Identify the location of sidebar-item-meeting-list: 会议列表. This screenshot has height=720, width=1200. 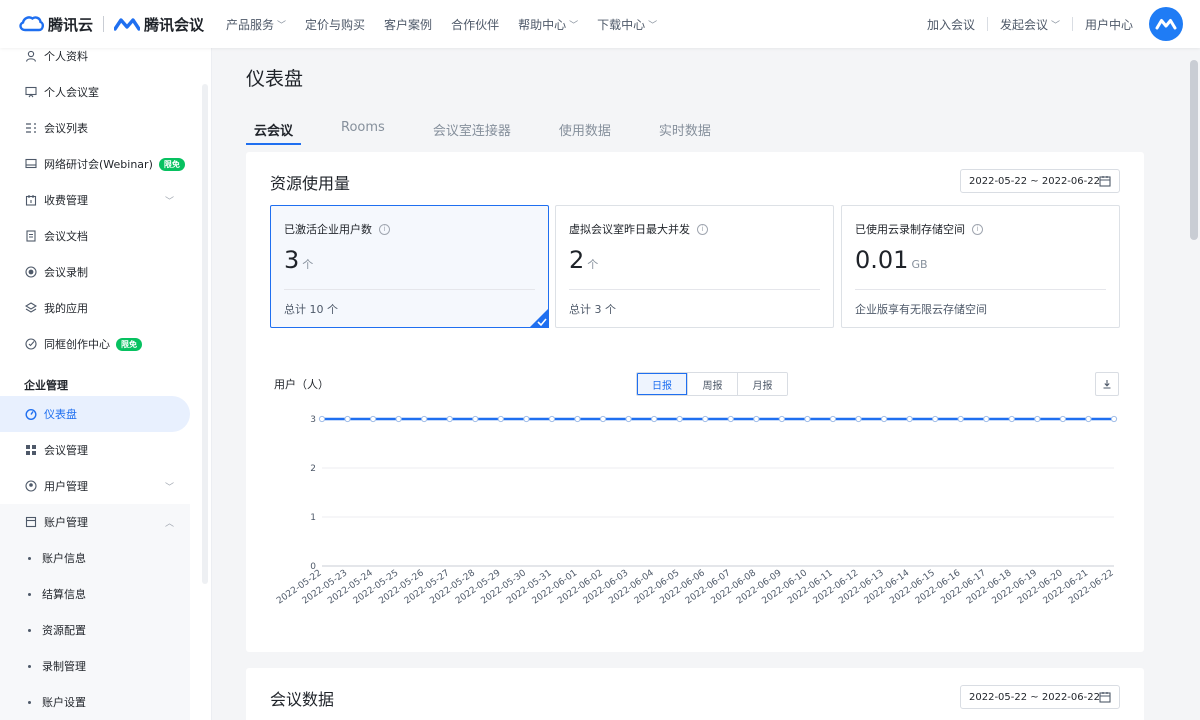
(95, 128).